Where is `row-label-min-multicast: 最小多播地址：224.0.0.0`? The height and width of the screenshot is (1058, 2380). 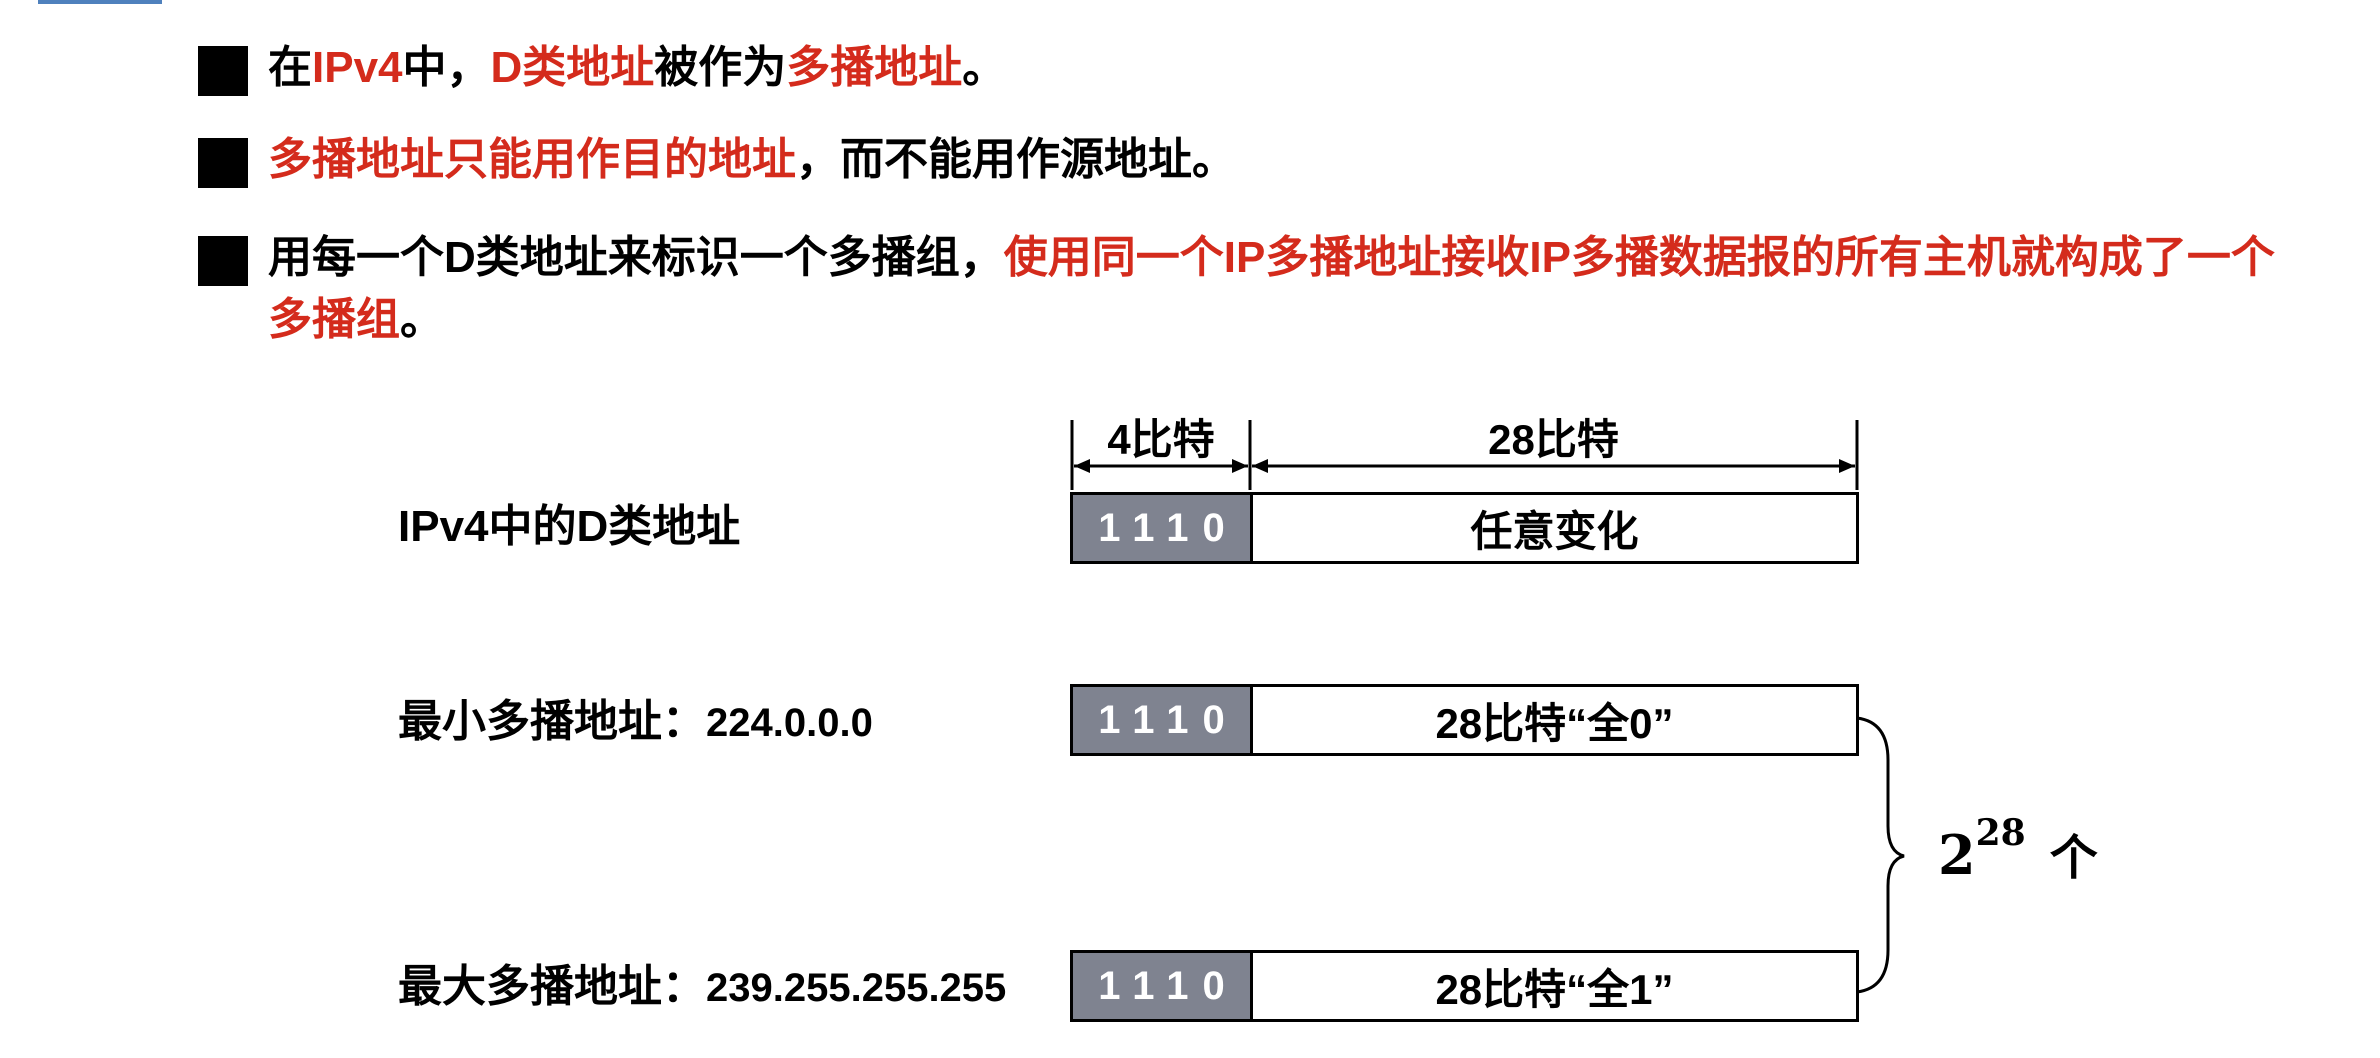
row-label-min-multicast: 最小多播地址：224.0.0.0 is located at coordinates (635, 722).